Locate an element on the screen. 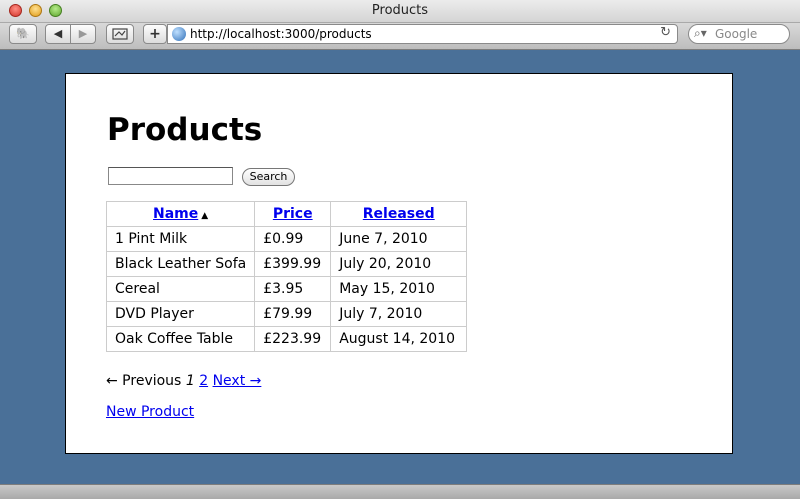 This screenshot has width=800, height=499. snapback-icon is located at coordinates (120, 34).